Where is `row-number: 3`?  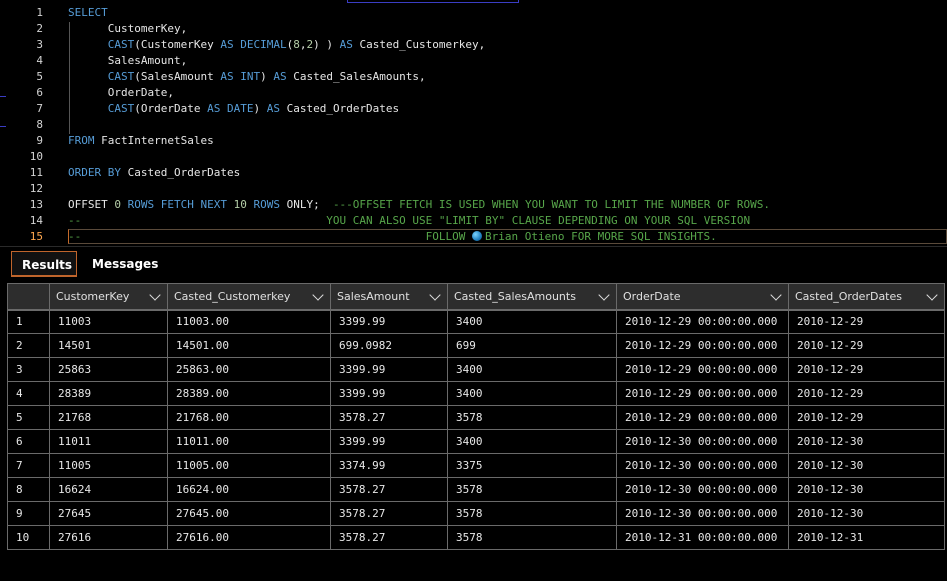
row-number: 3 is located at coordinates (28, 369).